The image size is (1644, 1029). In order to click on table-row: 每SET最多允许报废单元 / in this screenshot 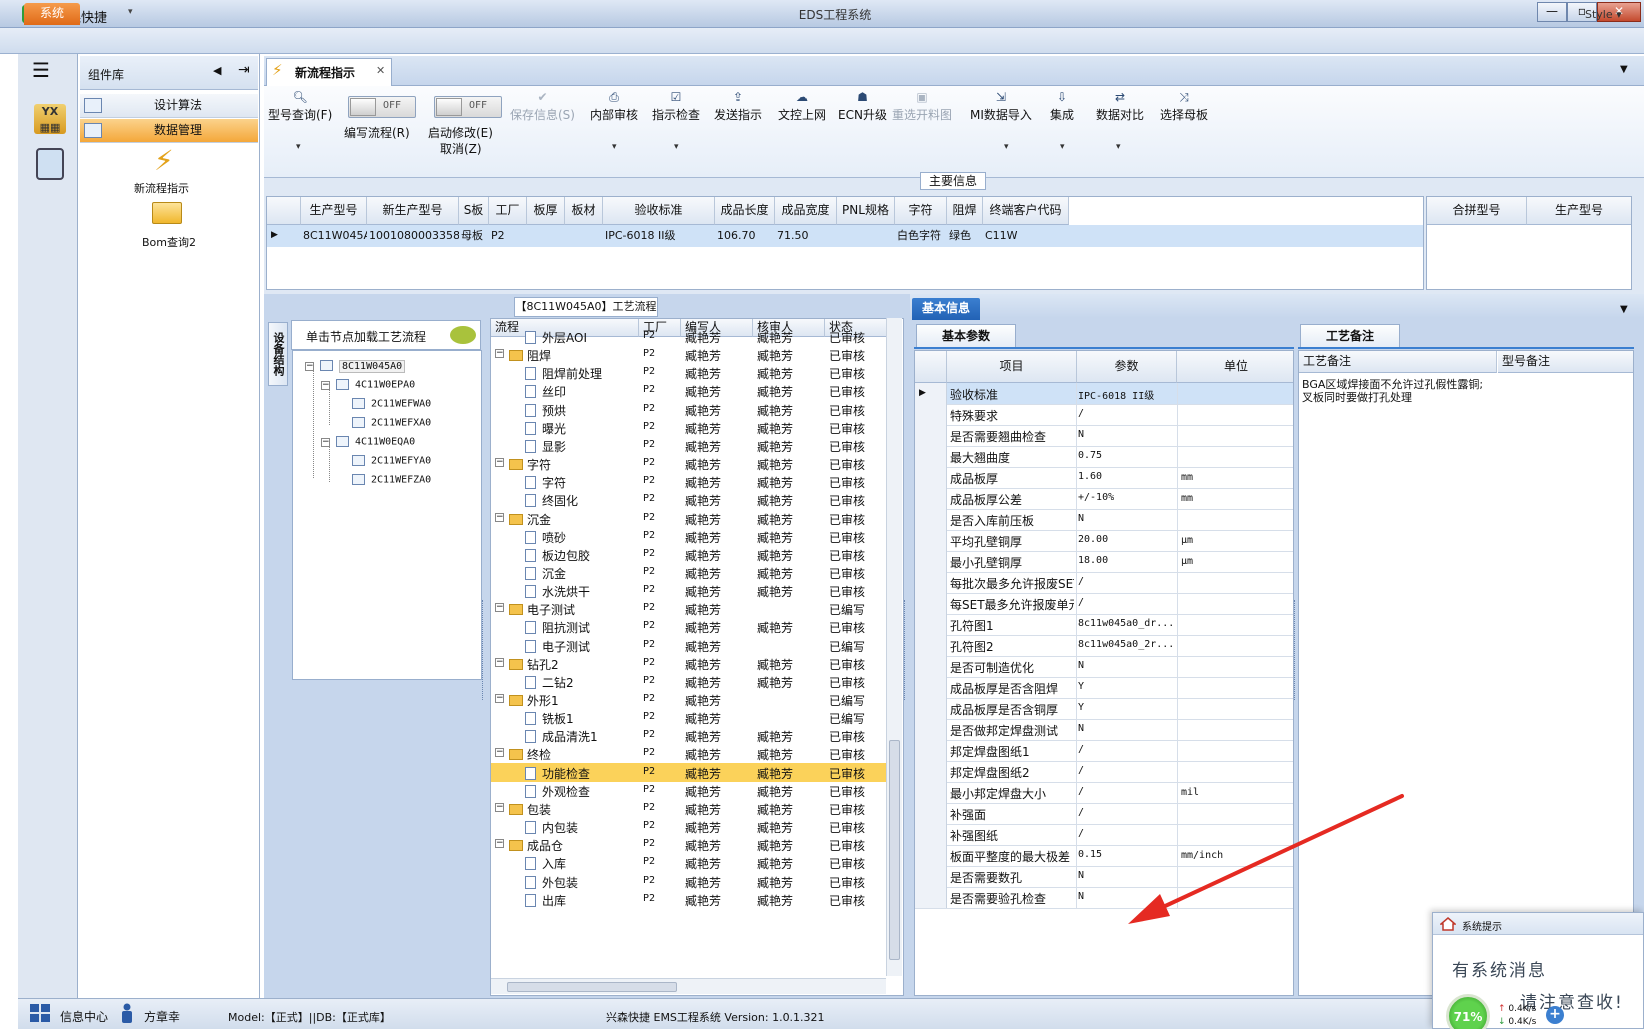, I will do `click(1104, 604)`.